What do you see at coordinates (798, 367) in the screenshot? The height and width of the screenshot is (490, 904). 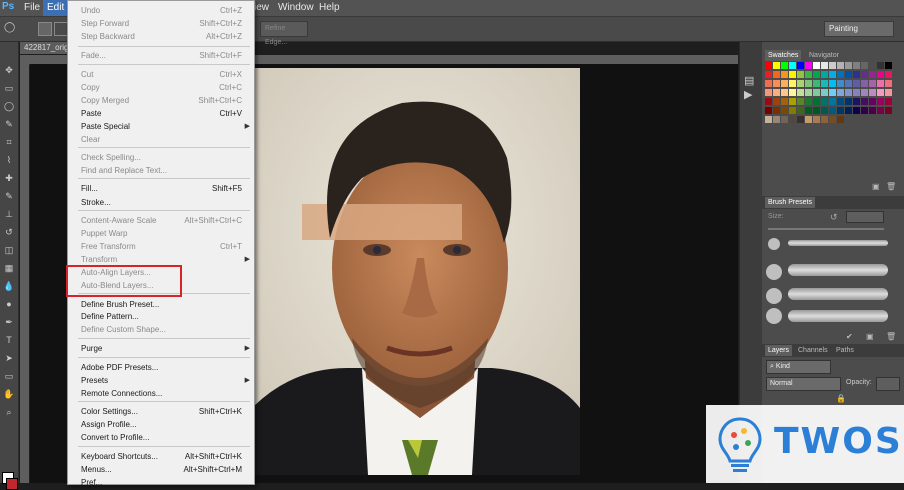 I see `layer-filter-select: ⌕ Kind` at bounding box center [798, 367].